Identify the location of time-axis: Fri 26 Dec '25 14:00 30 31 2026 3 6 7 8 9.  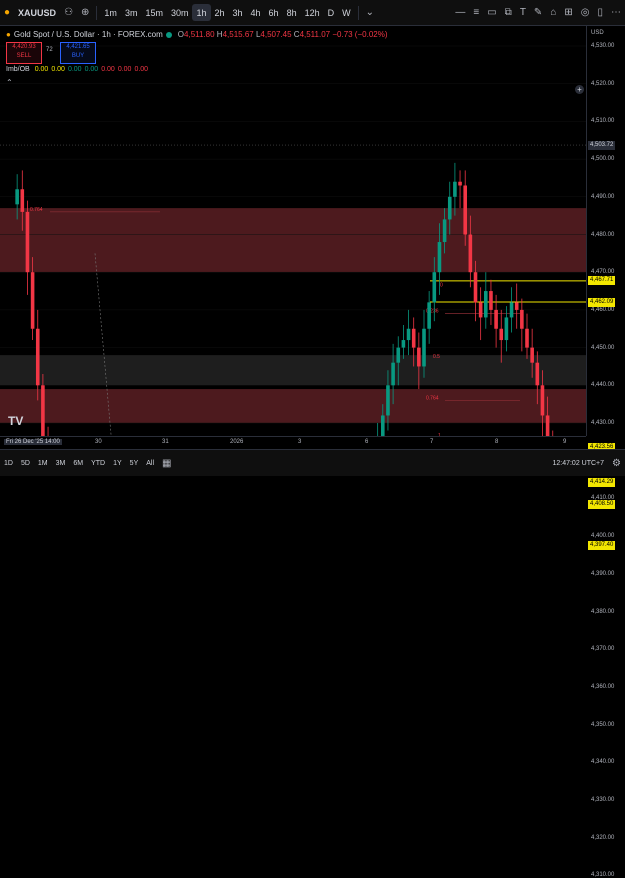
(293, 442).